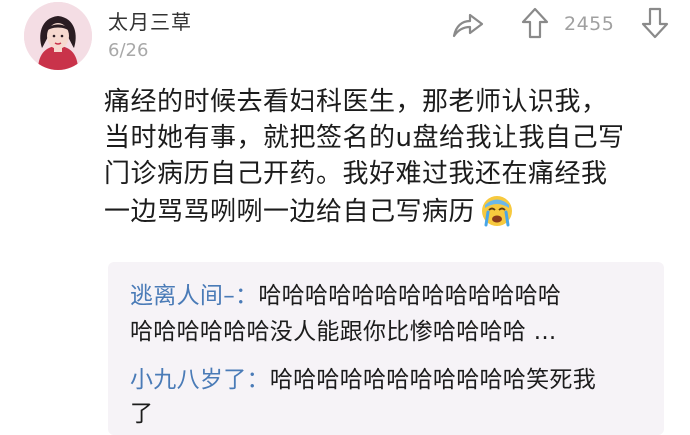  What do you see at coordinates (290, 212) in the screenshot?
I see `content-line-text: 一边骂骂咧咧一边给自己写病历` at bounding box center [290, 212].